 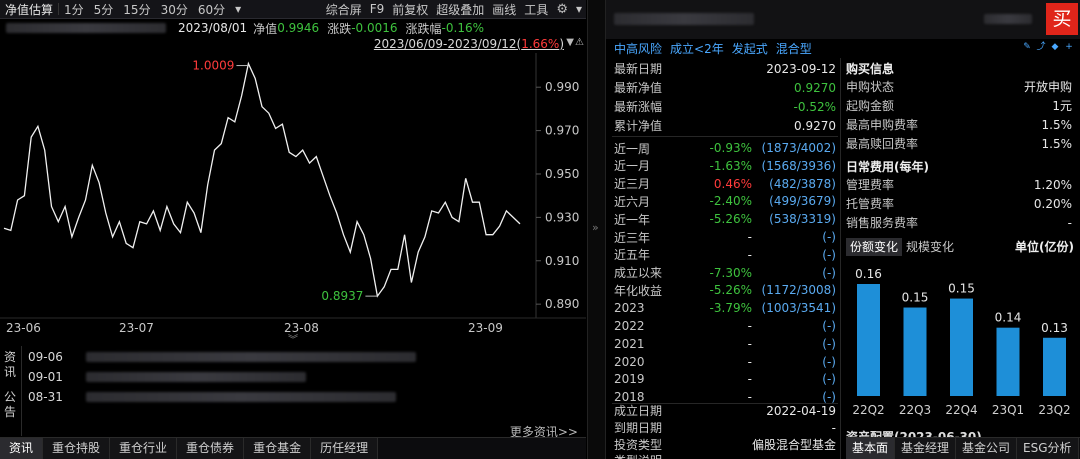 I want to click on tab-5min: 5分, so click(x=104, y=9).